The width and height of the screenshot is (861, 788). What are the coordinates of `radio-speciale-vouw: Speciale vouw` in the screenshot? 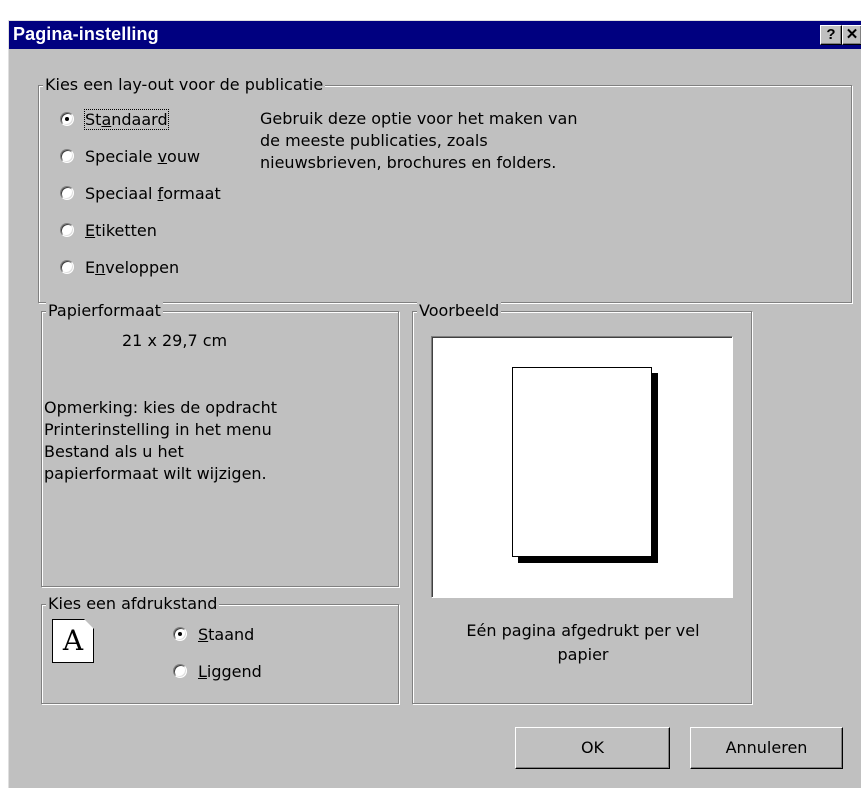 It's located at (130, 156).